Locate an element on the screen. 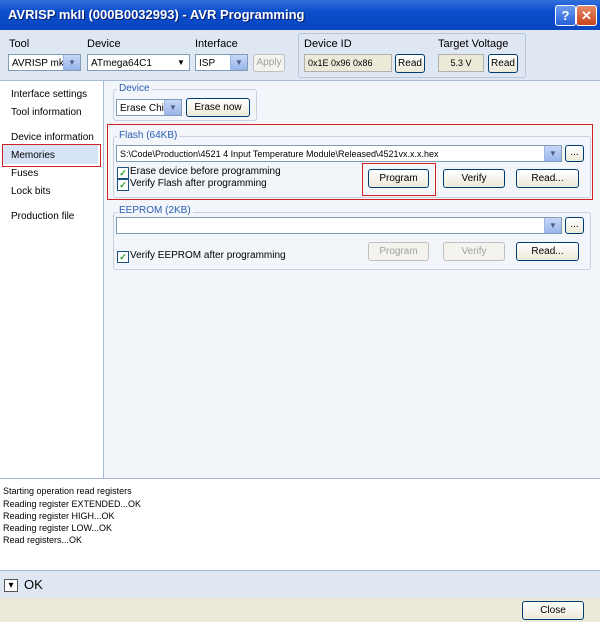 The height and width of the screenshot is (622, 600). sidebar-item-memories: Memories is located at coordinates (33, 155).